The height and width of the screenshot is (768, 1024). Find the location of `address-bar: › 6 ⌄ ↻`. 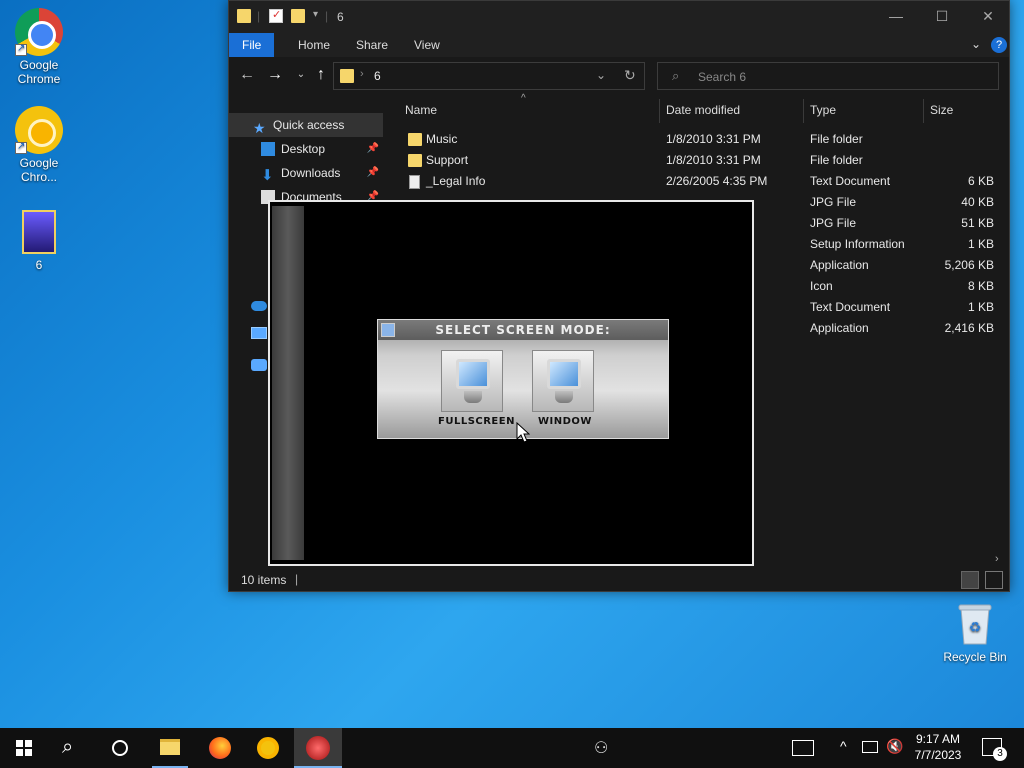

address-bar: › 6 ⌄ ↻ is located at coordinates (489, 76).